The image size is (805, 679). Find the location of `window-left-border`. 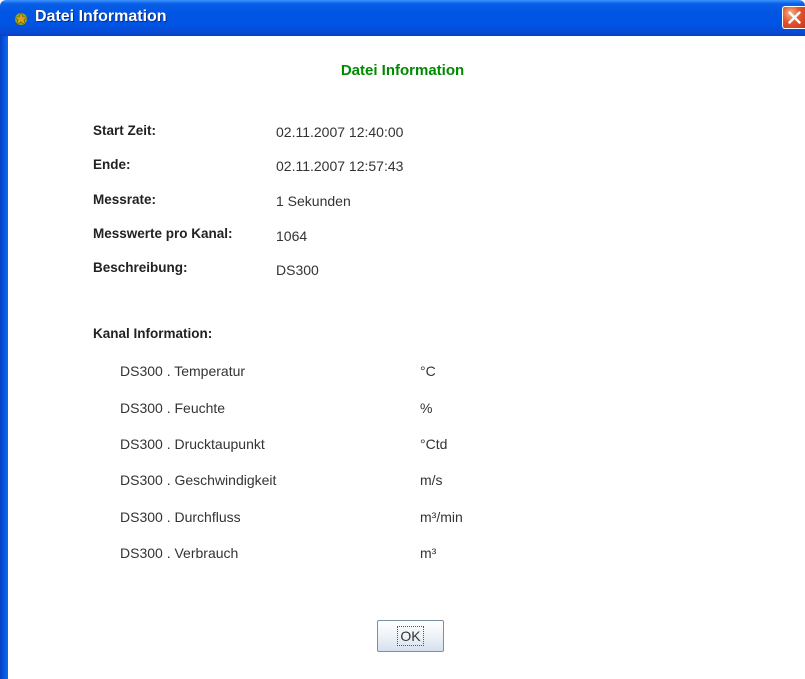

window-left-border is located at coordinates (4, 357).